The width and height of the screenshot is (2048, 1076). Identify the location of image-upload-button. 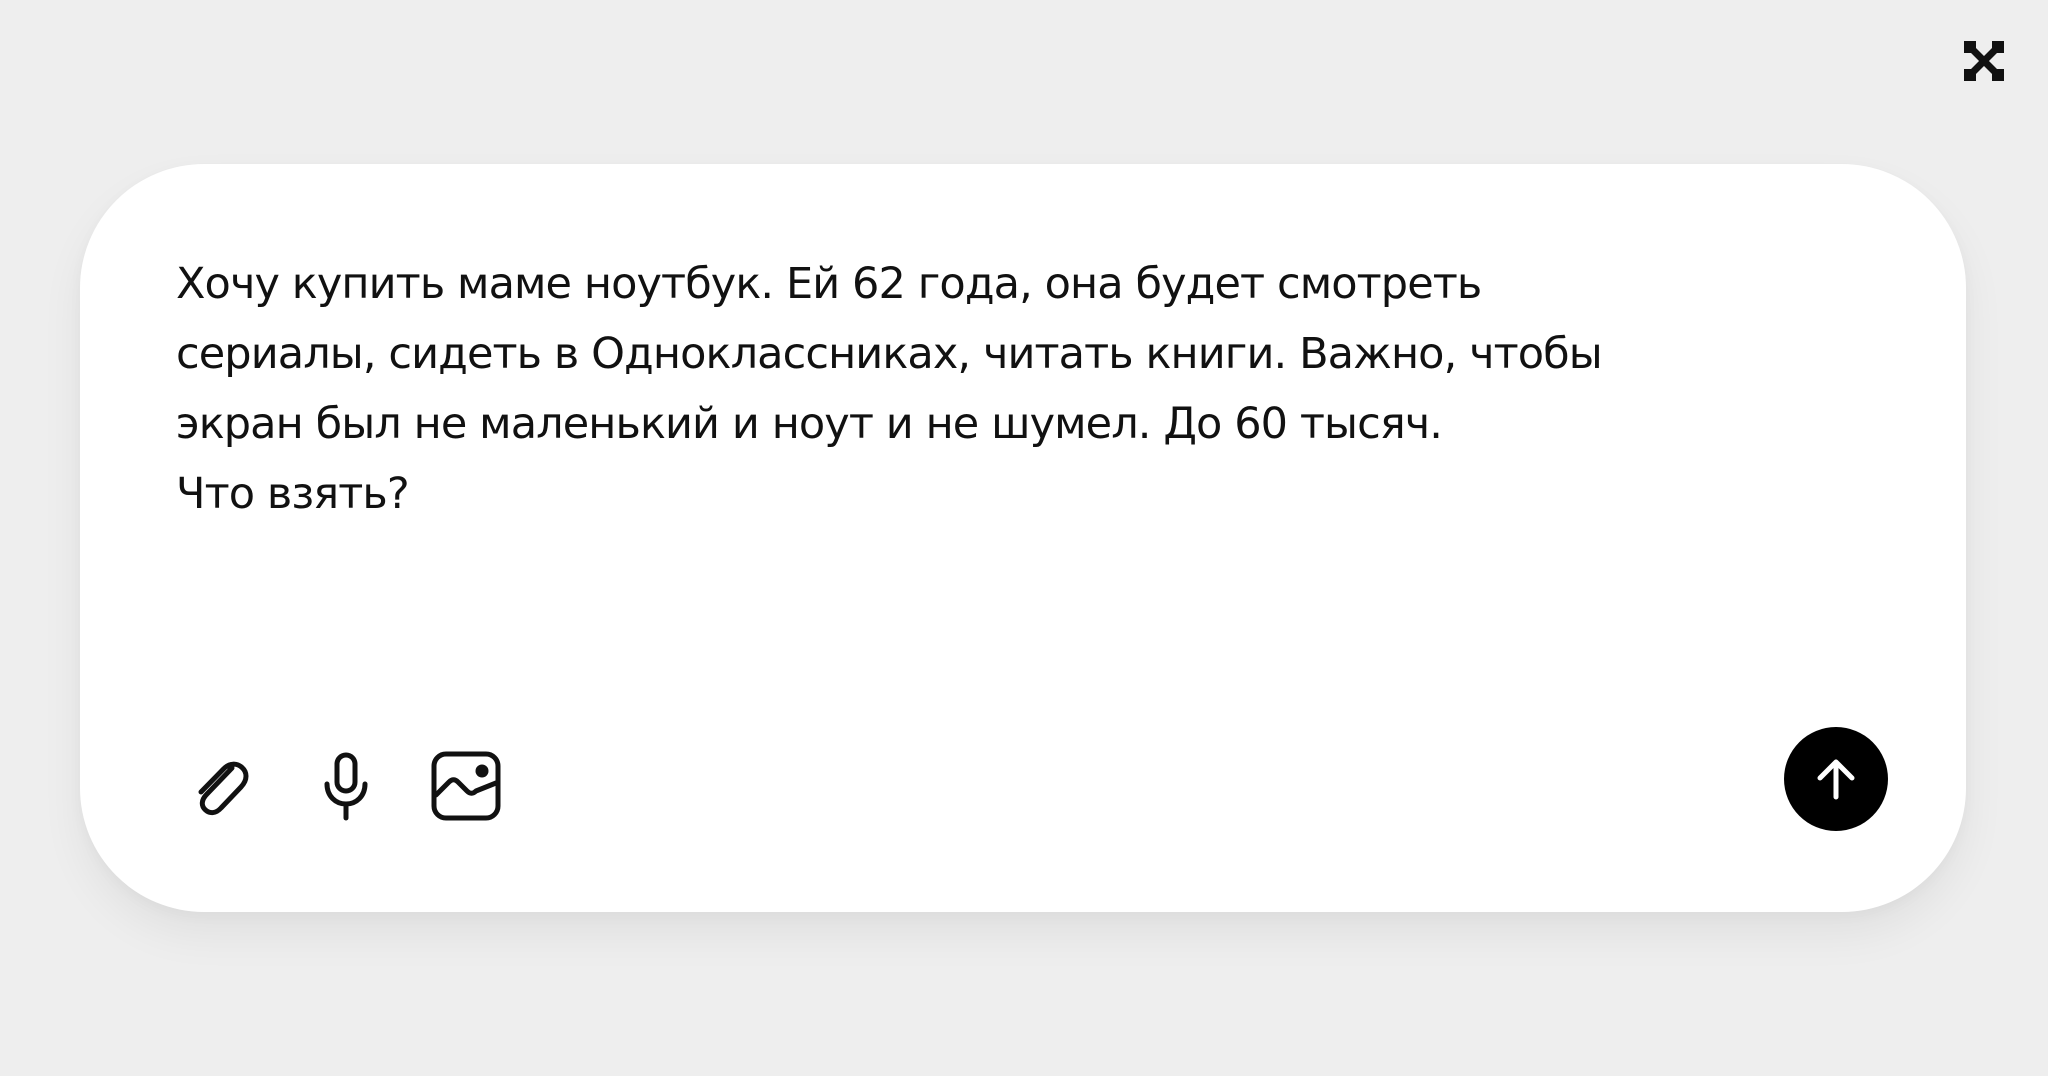
(466, 786).